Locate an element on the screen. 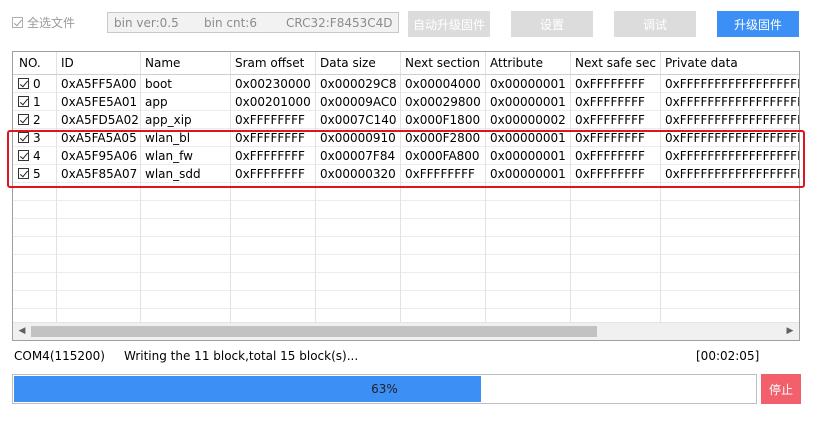 Image resolution: width=822 pixels, height=421 pixels. cell-id: 0xA5FD5A02 is located at coordinates (100, 120).